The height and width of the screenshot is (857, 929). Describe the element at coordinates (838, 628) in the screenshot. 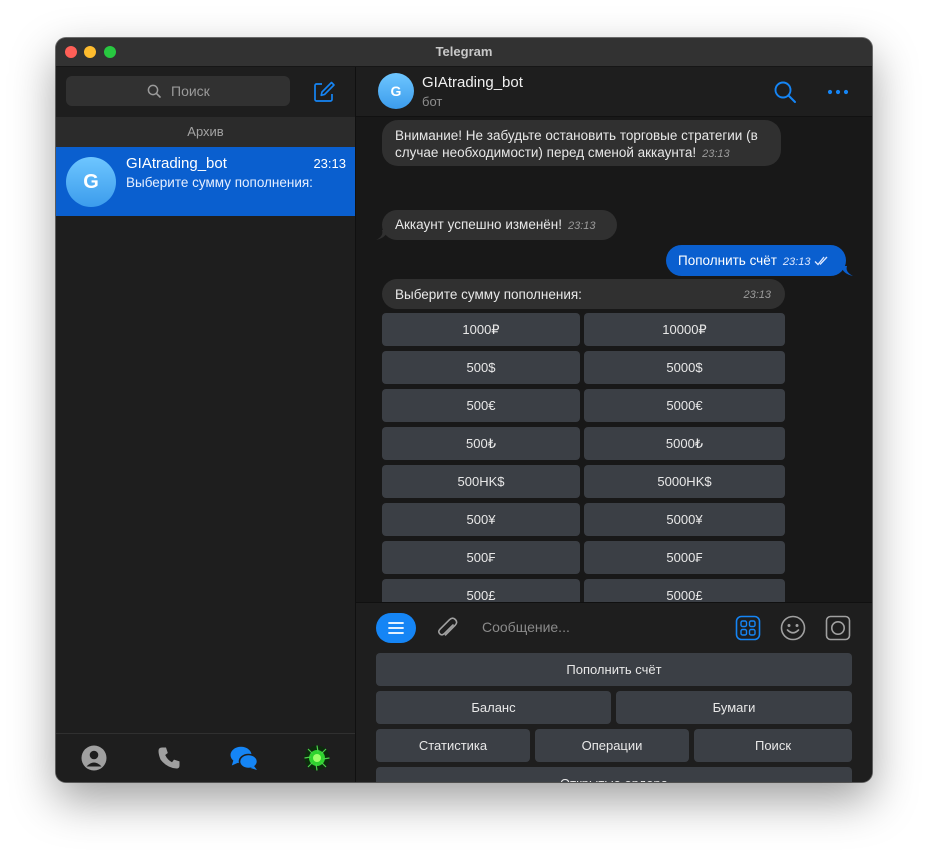

I see `video-message-icon` at that location.